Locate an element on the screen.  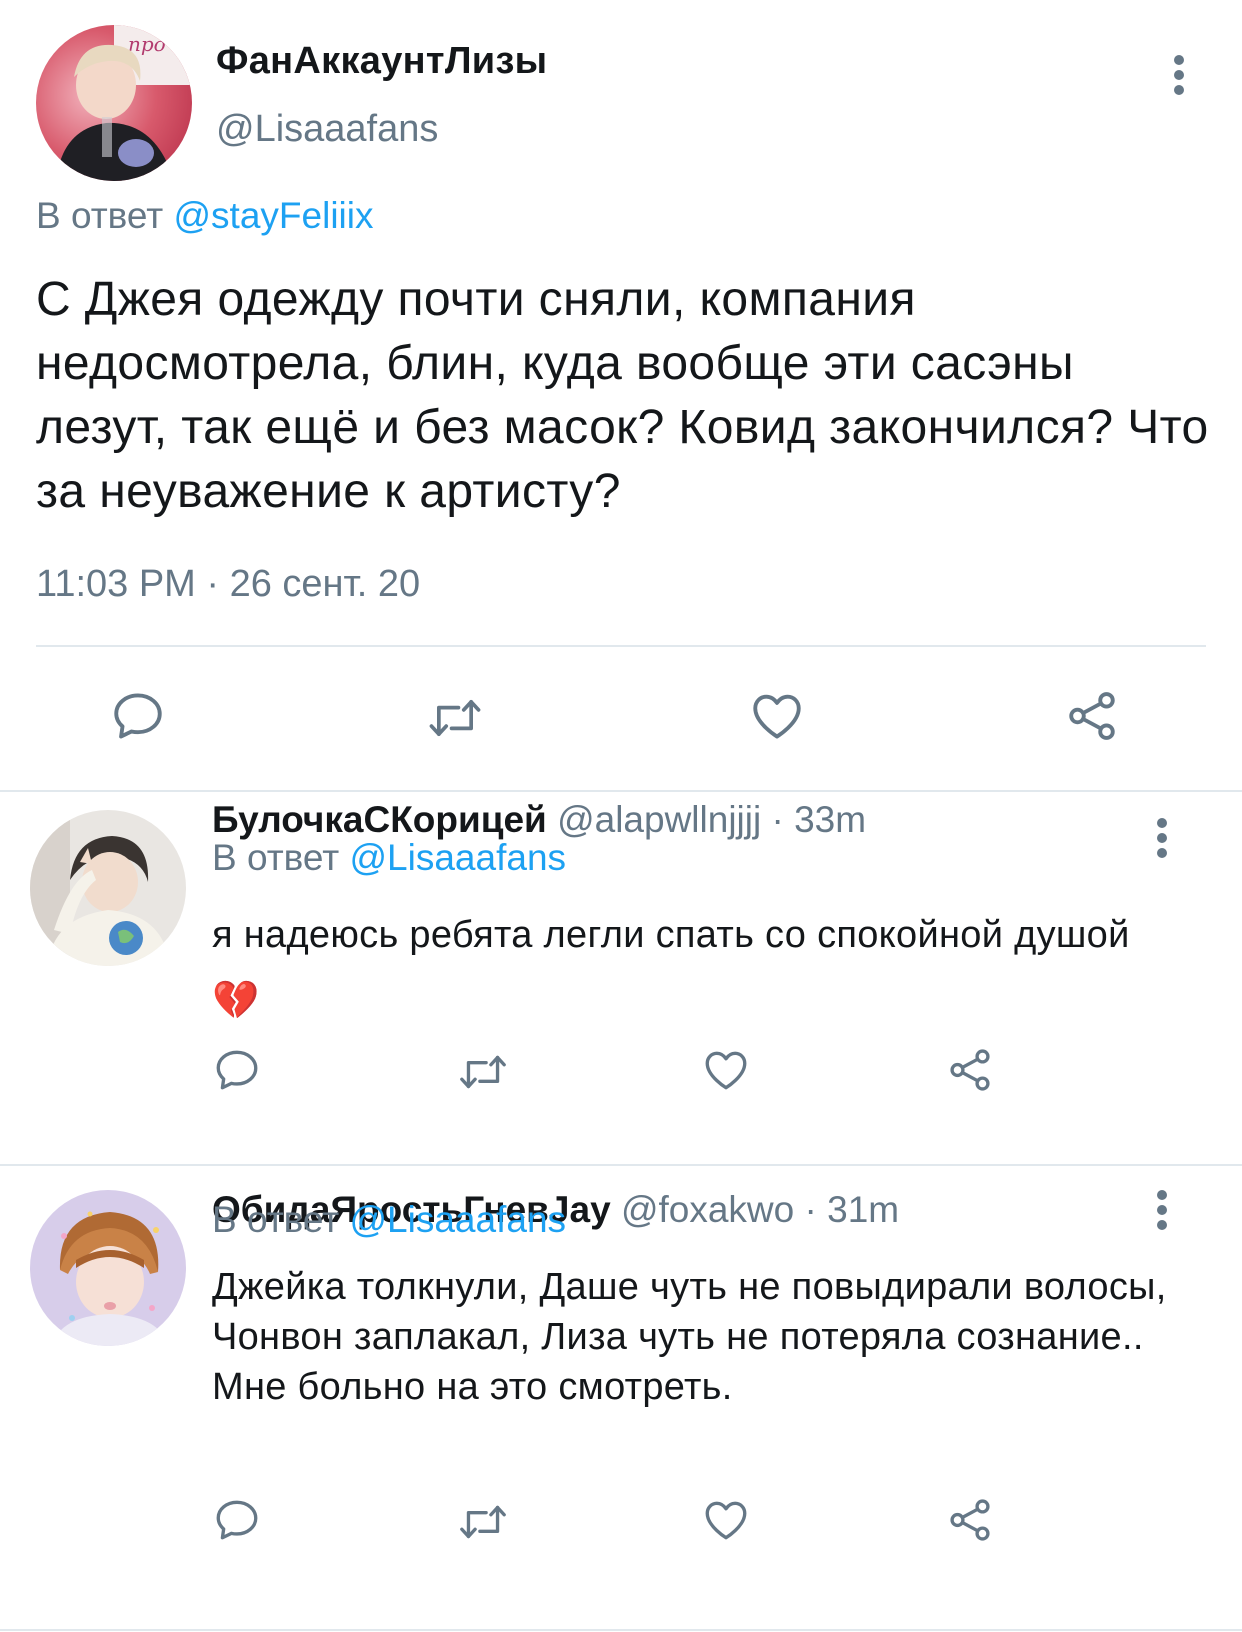
section-divider is located at coordinates (621, 1630).